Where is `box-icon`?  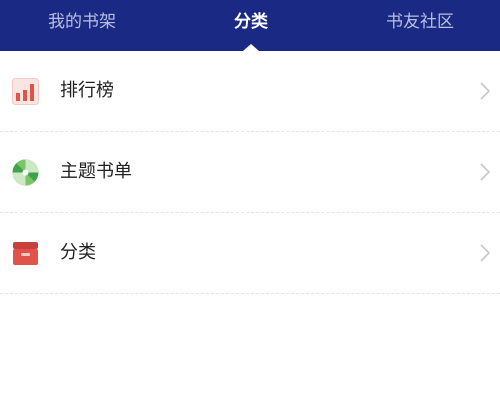
box-icon is located at coordinates (25, 253).